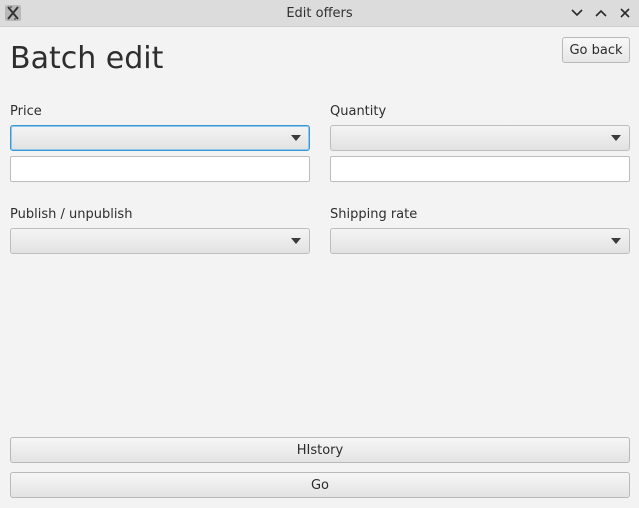 The height and width of the screenshot is (508, 639). I want to click on price-input, so click(160, 169).